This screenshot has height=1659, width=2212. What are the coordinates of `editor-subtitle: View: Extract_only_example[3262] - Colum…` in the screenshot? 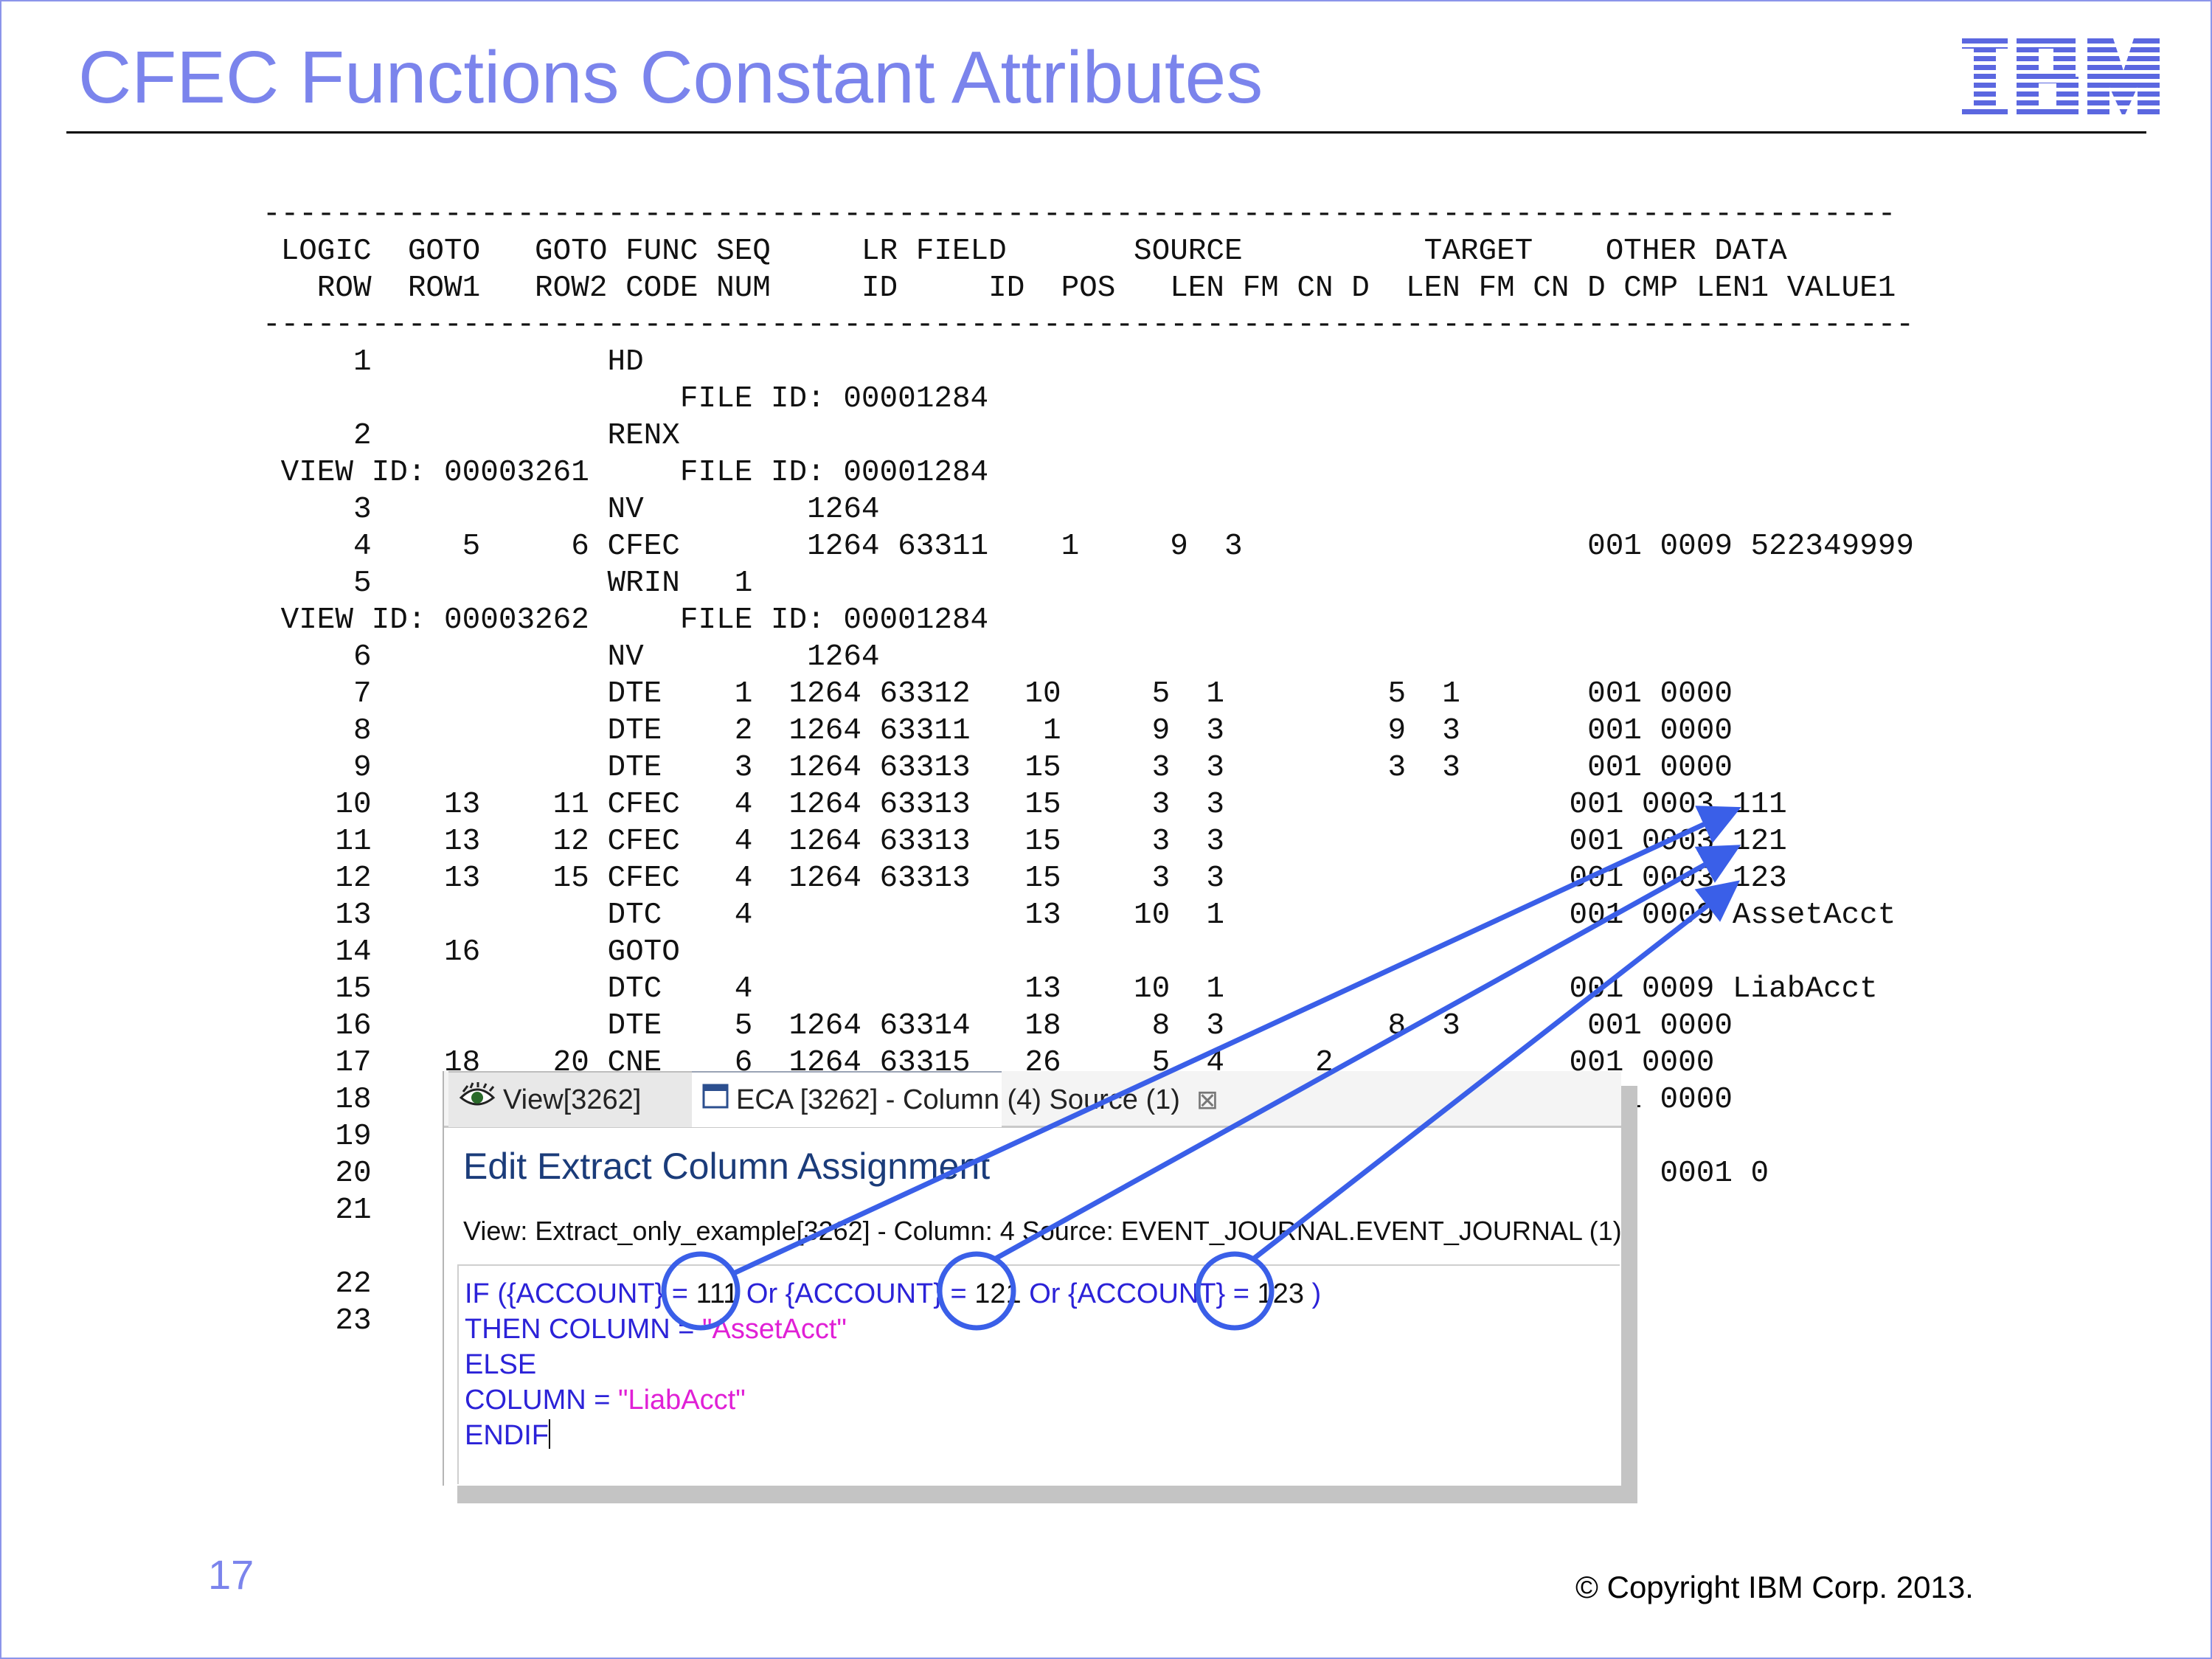 It's located at (1043, 1231).